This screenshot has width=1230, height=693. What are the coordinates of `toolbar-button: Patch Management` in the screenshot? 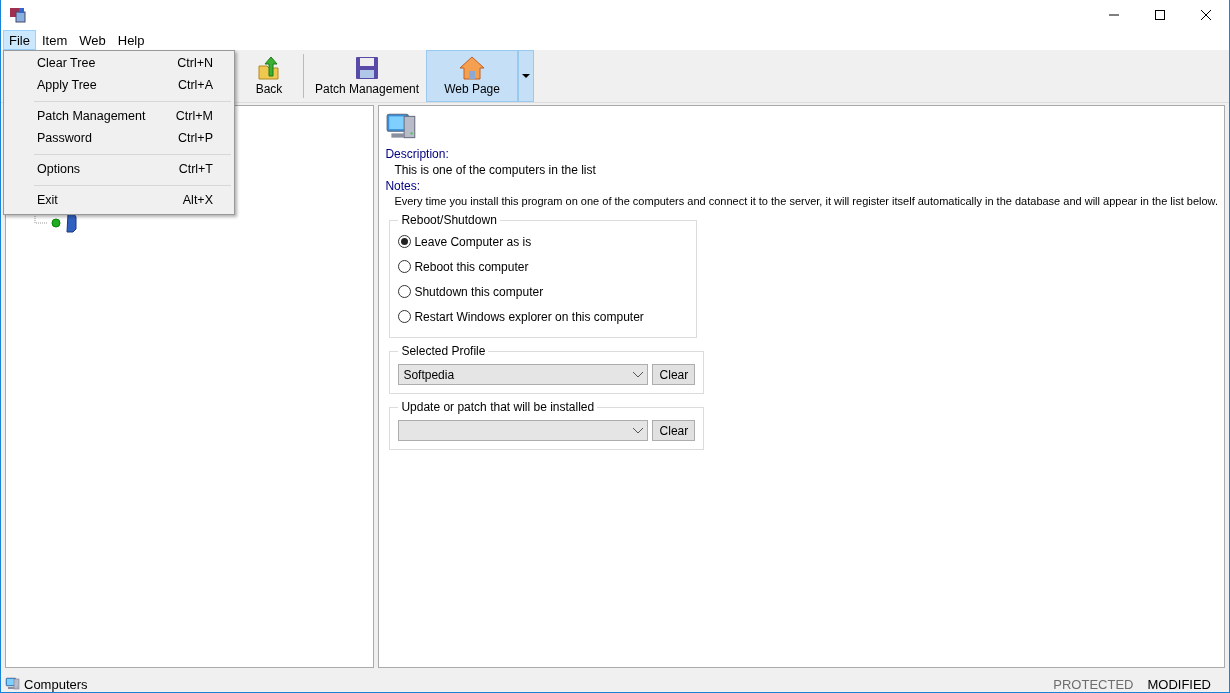 It's located at (367, 76).